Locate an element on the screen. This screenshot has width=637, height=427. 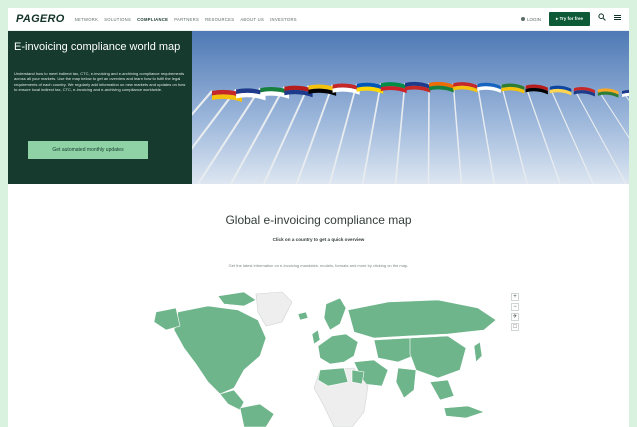
nav-compliance: COMPLIANCE is located at coordinates (152, 19).